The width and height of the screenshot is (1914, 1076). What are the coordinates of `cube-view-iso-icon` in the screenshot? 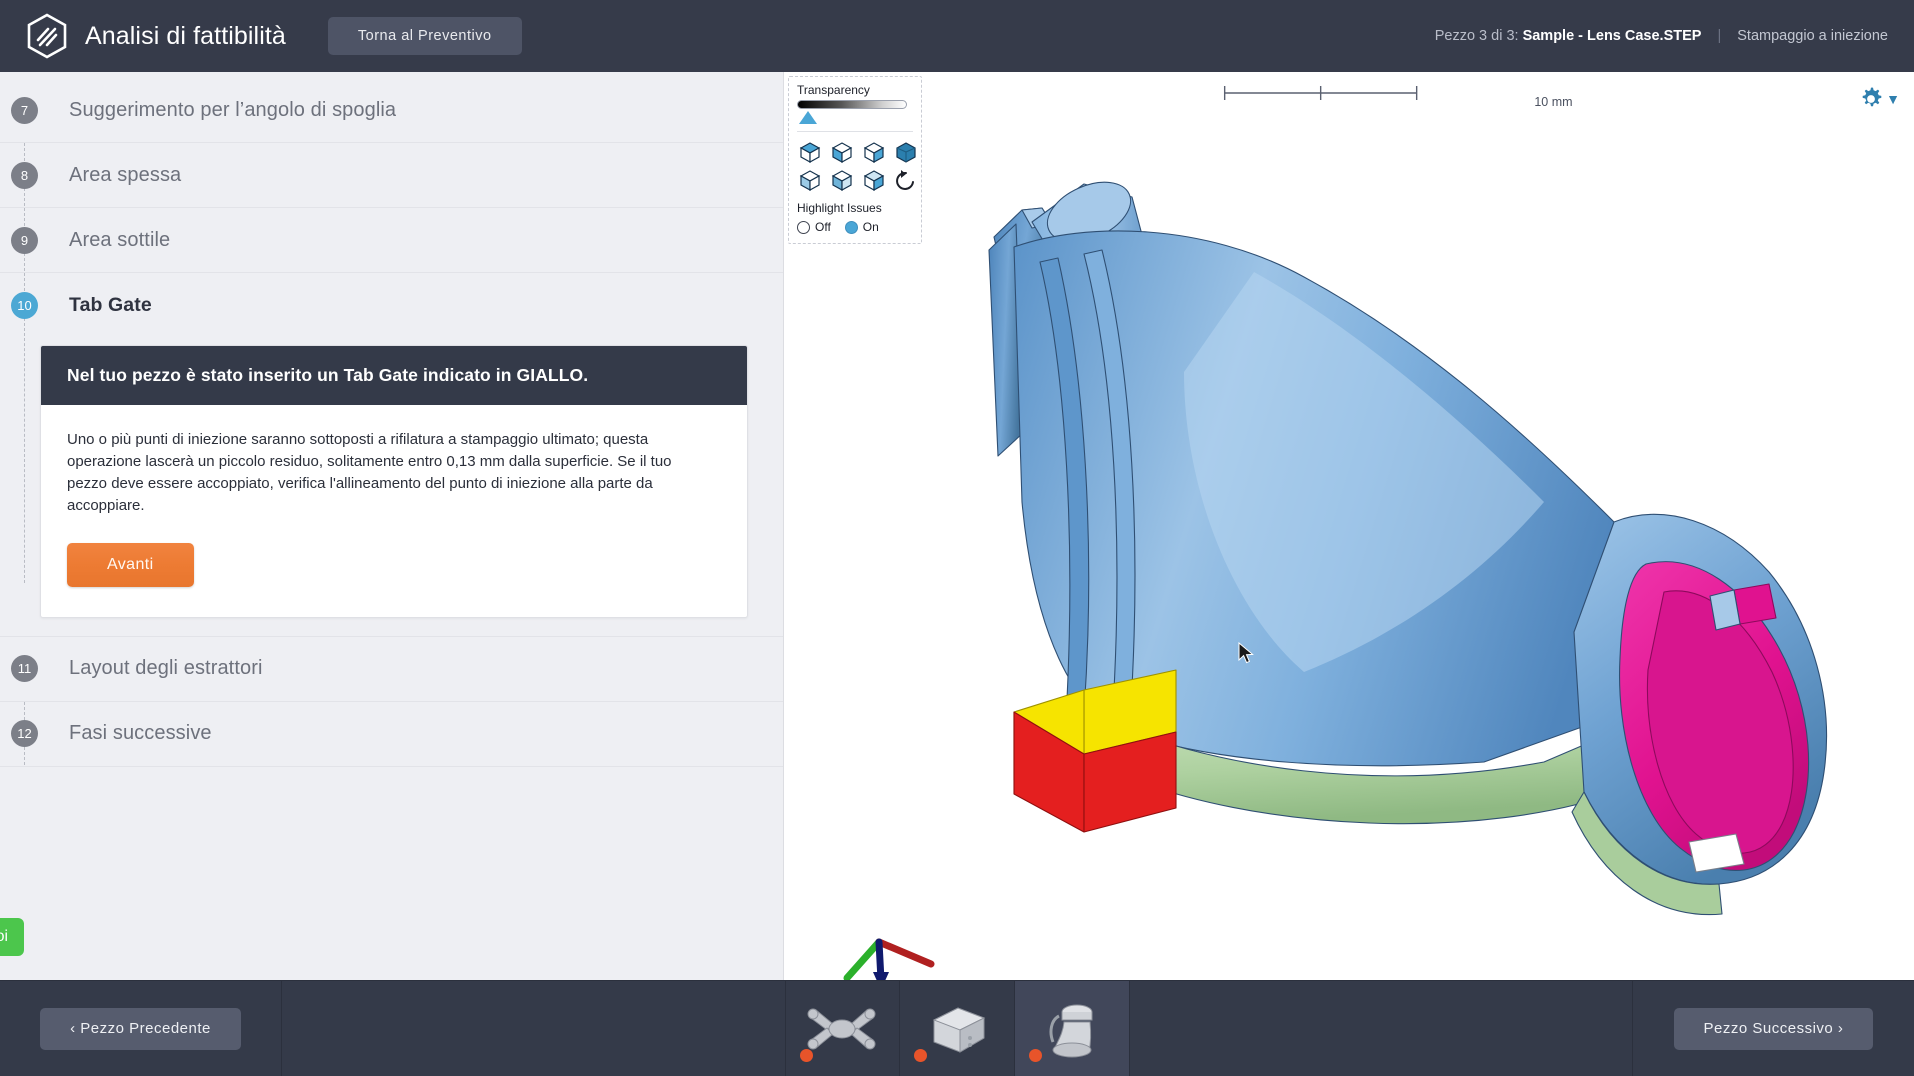 It's located at (906, 152).